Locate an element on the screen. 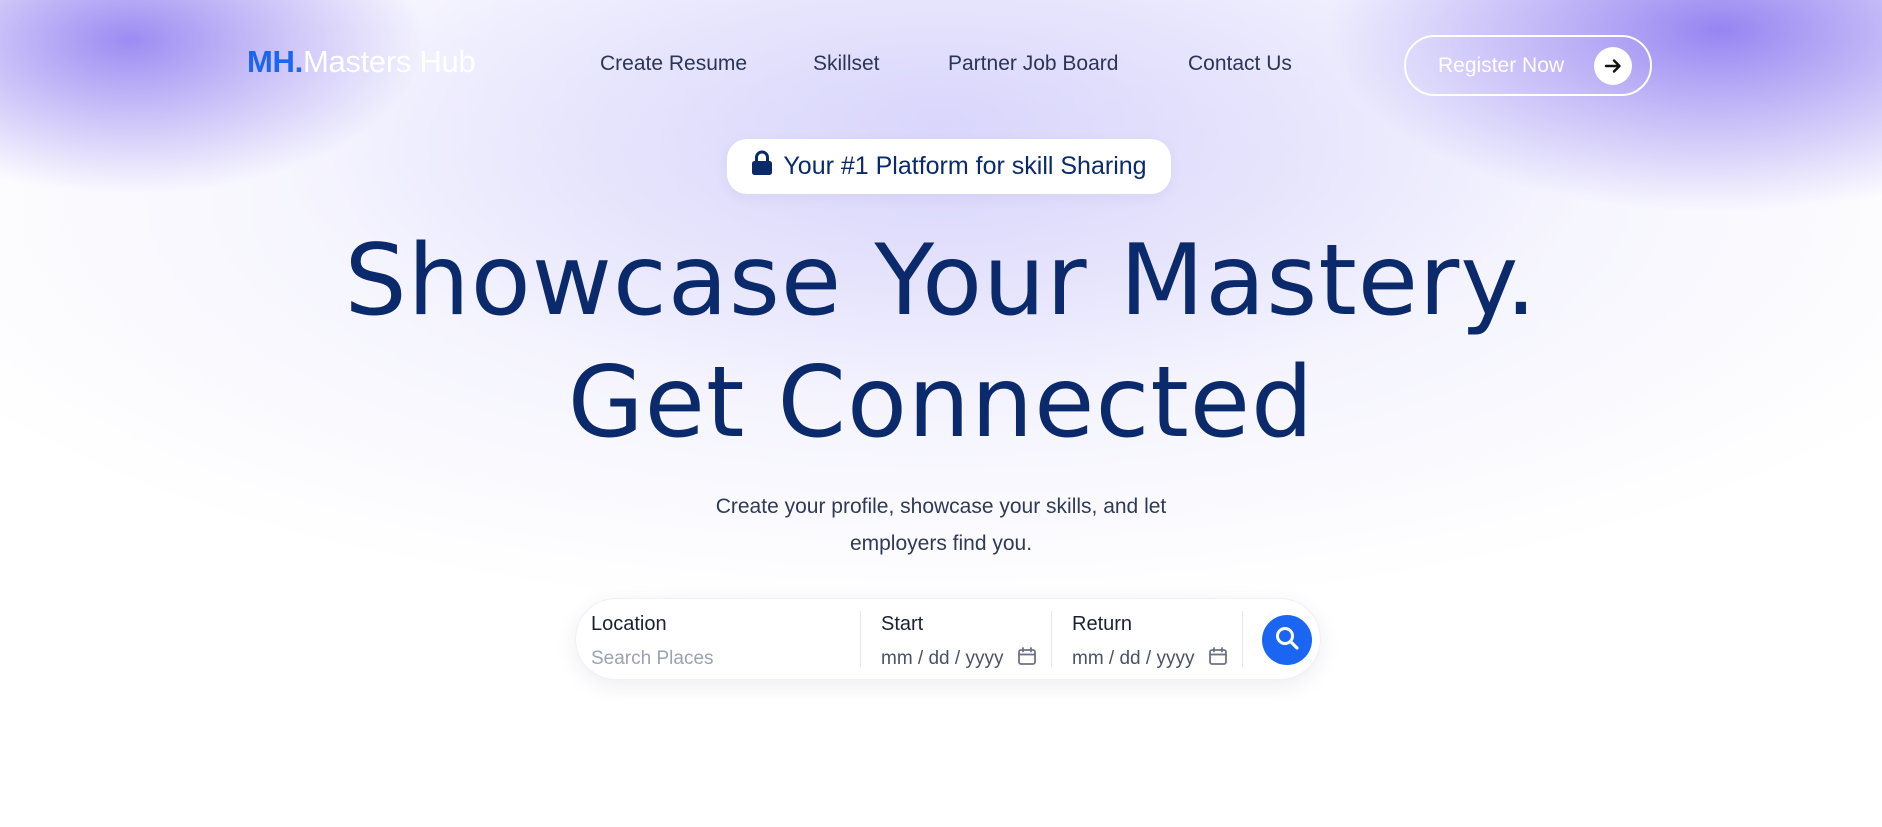  location-field: Location is located at coordinates (716, 641).